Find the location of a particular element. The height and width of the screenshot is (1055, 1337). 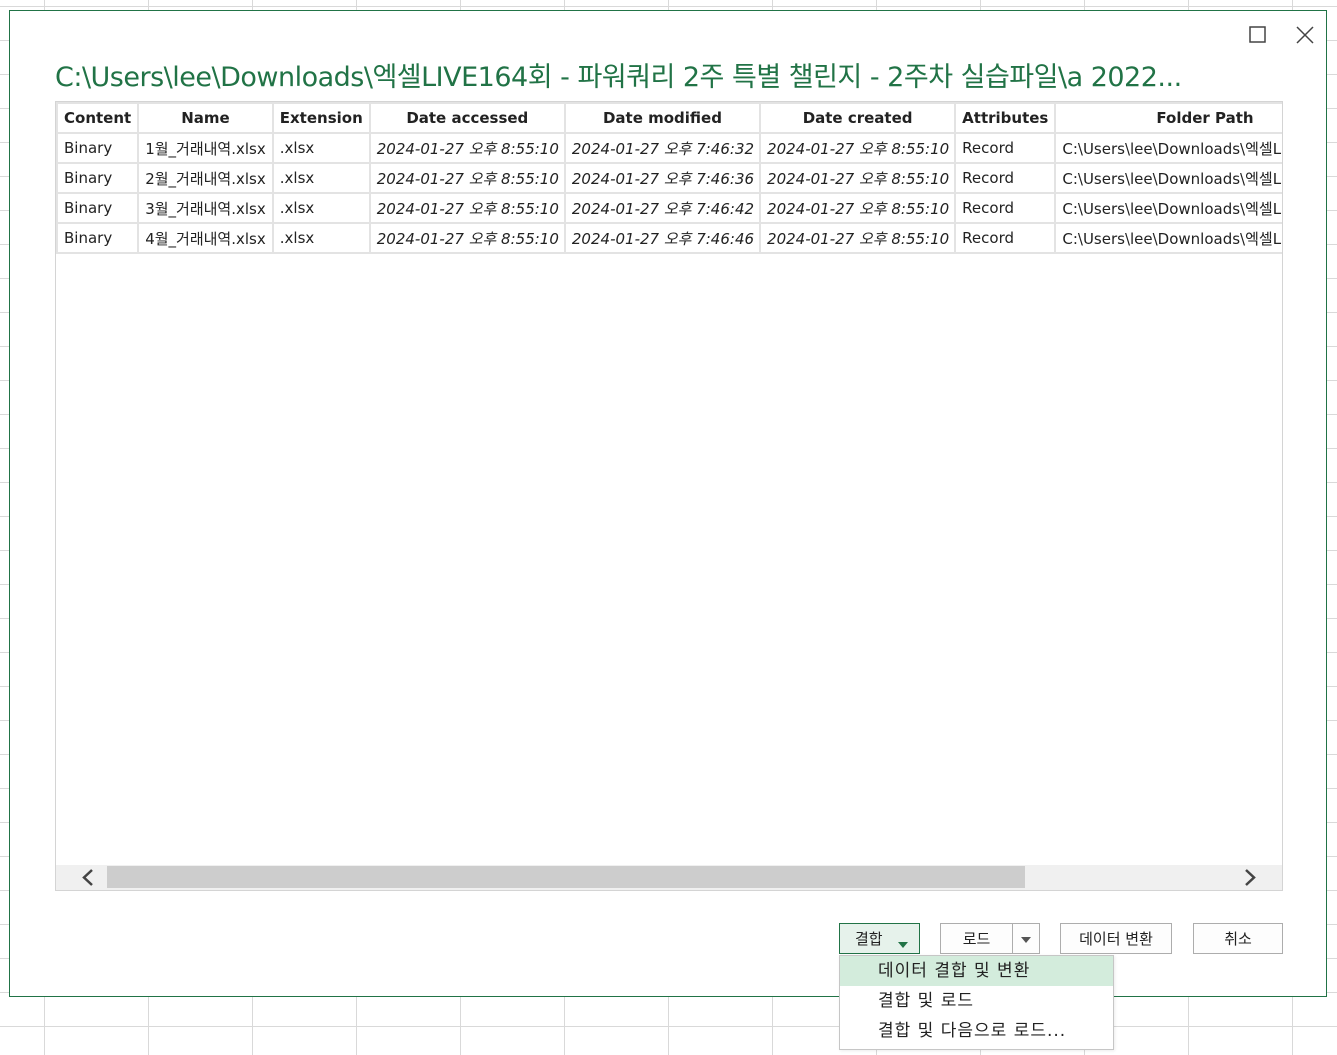

cancel-button-label: 취소 is located at coordinates (1238, 939).